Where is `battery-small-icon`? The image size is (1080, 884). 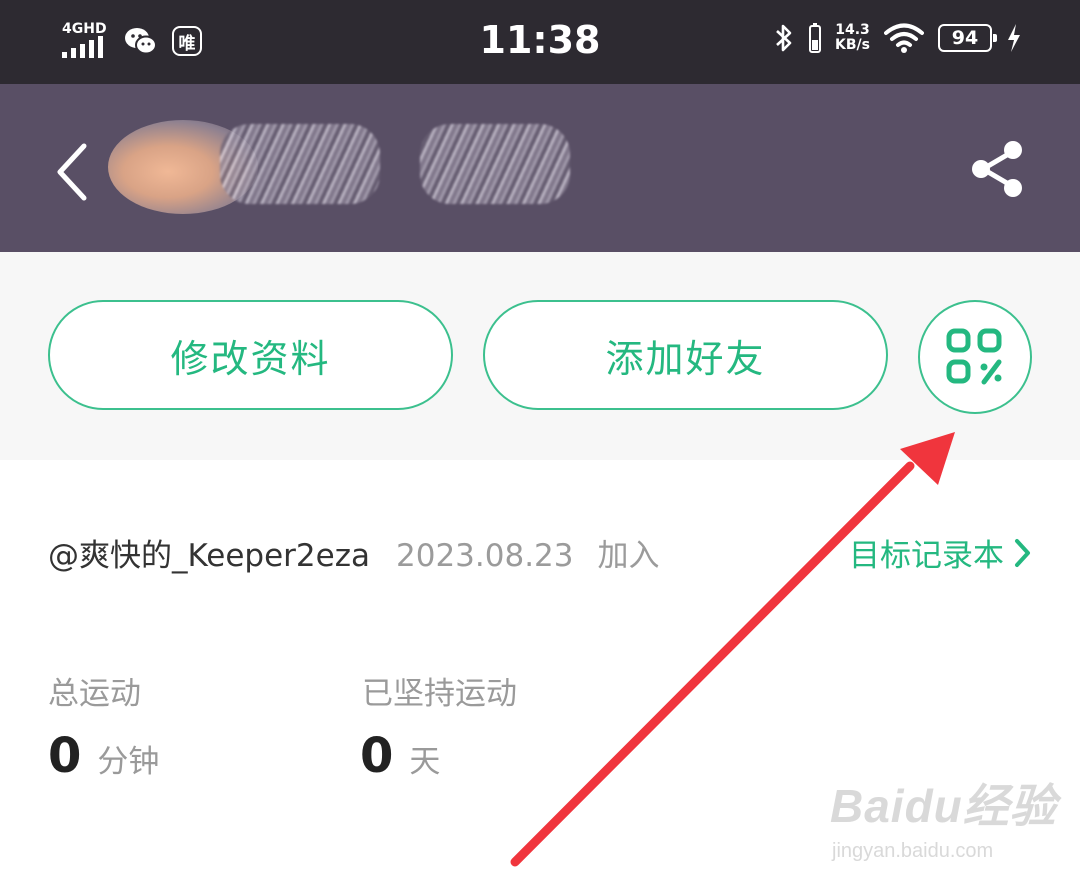
battery-small-icon is located at coordinates (815, 38).